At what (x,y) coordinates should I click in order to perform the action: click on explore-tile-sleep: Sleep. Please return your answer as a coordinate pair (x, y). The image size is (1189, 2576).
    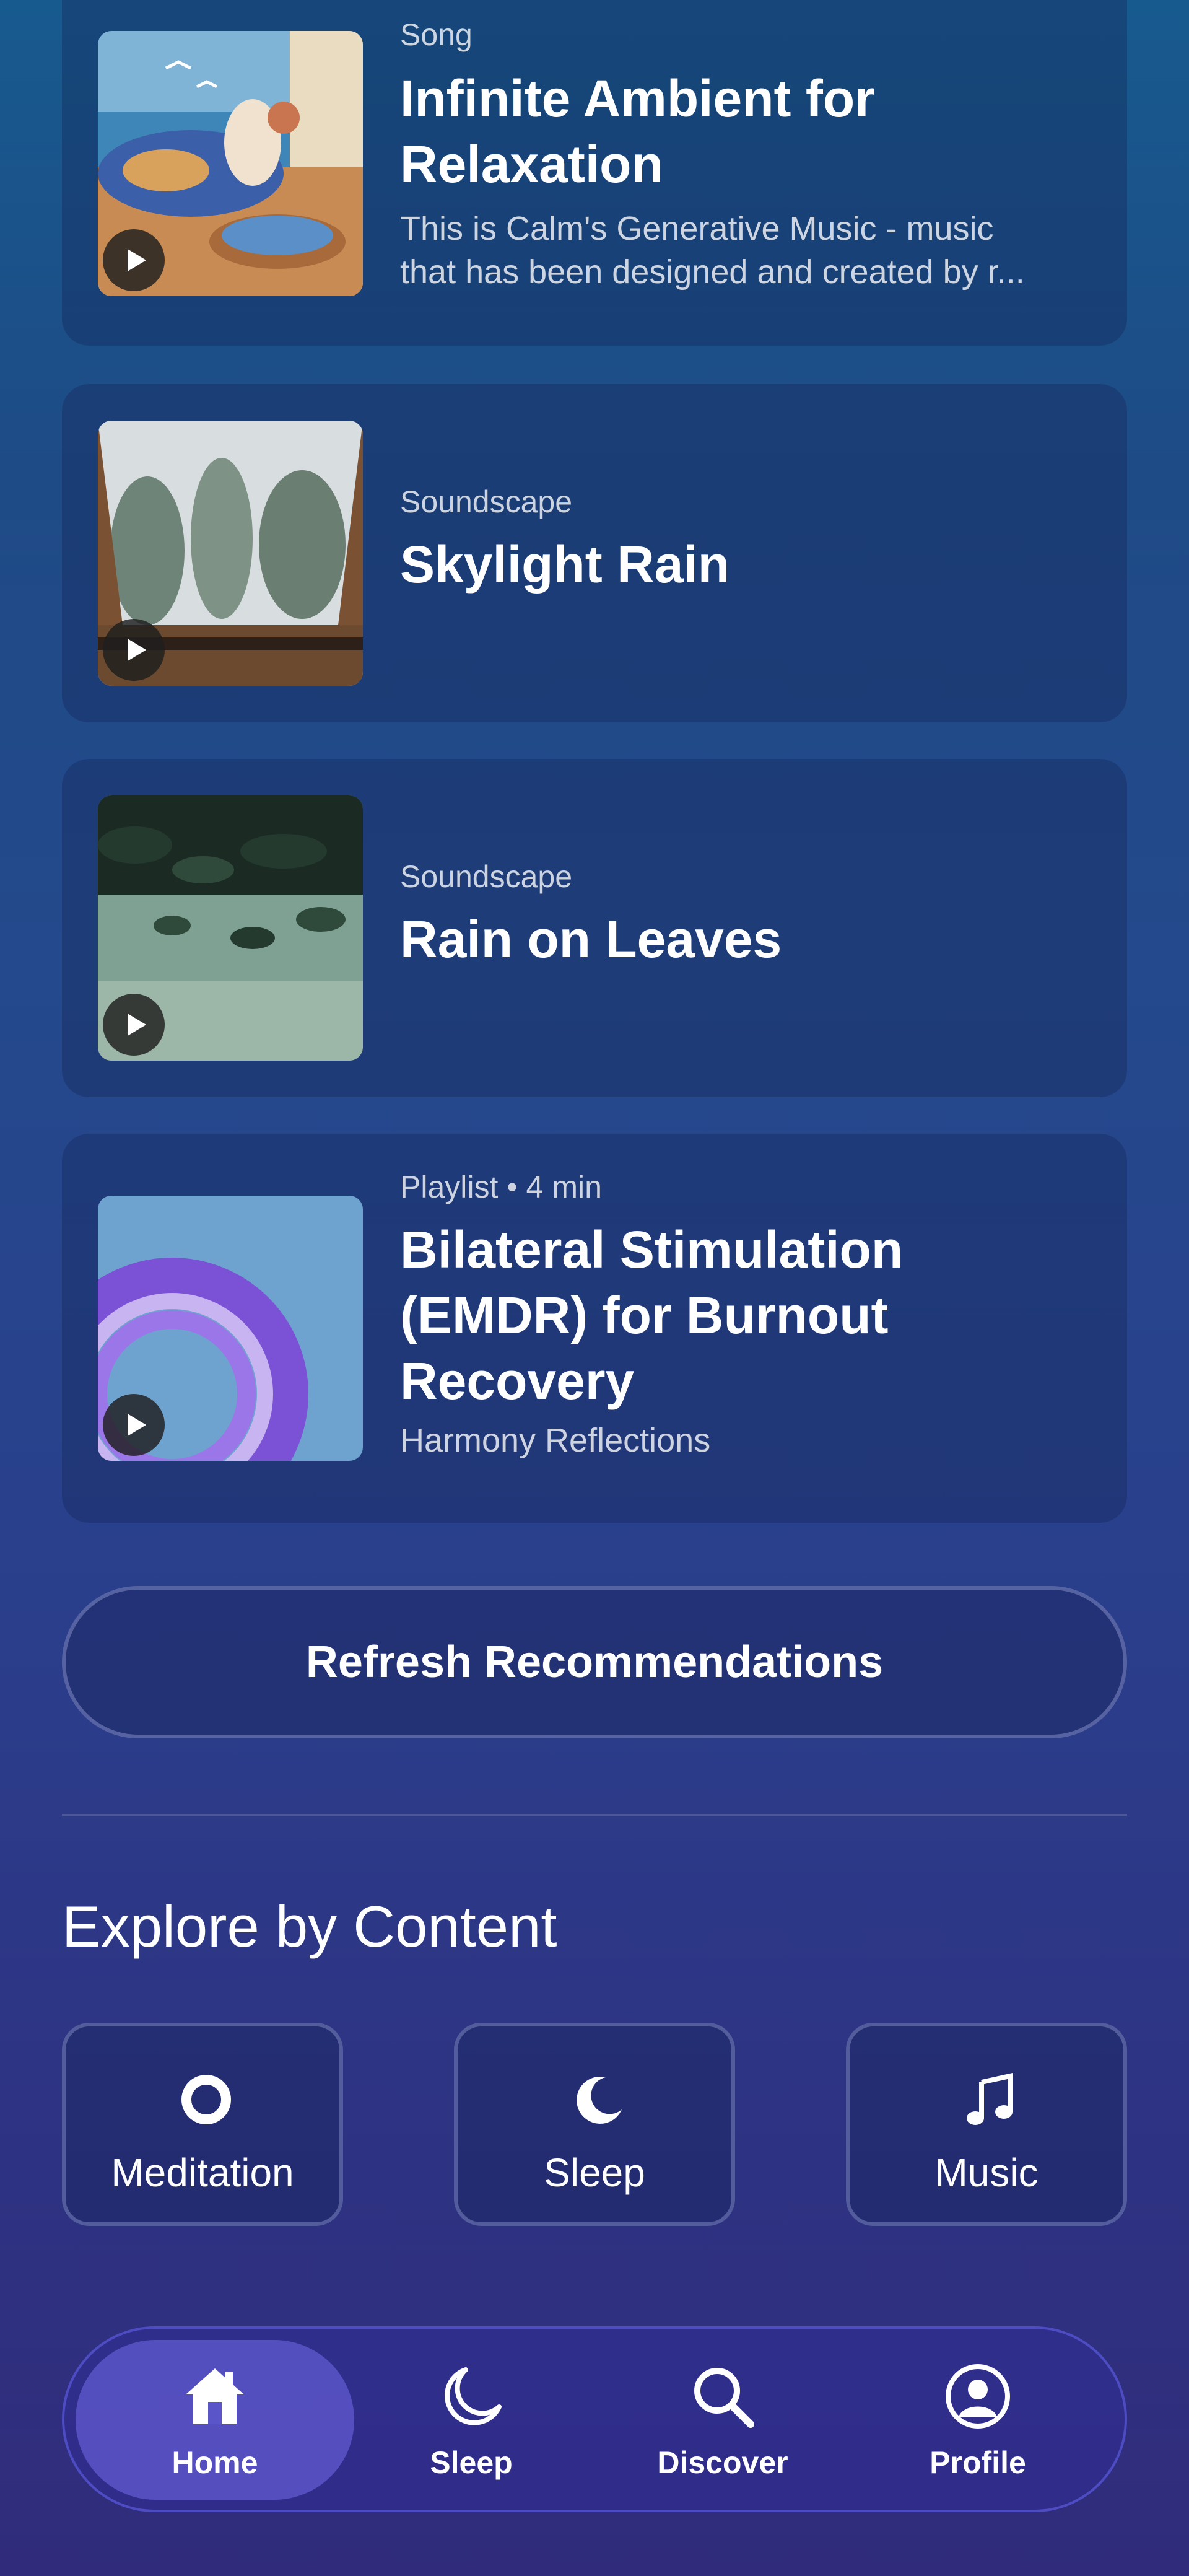
    Looking at the image, I should click on (594, 2124).